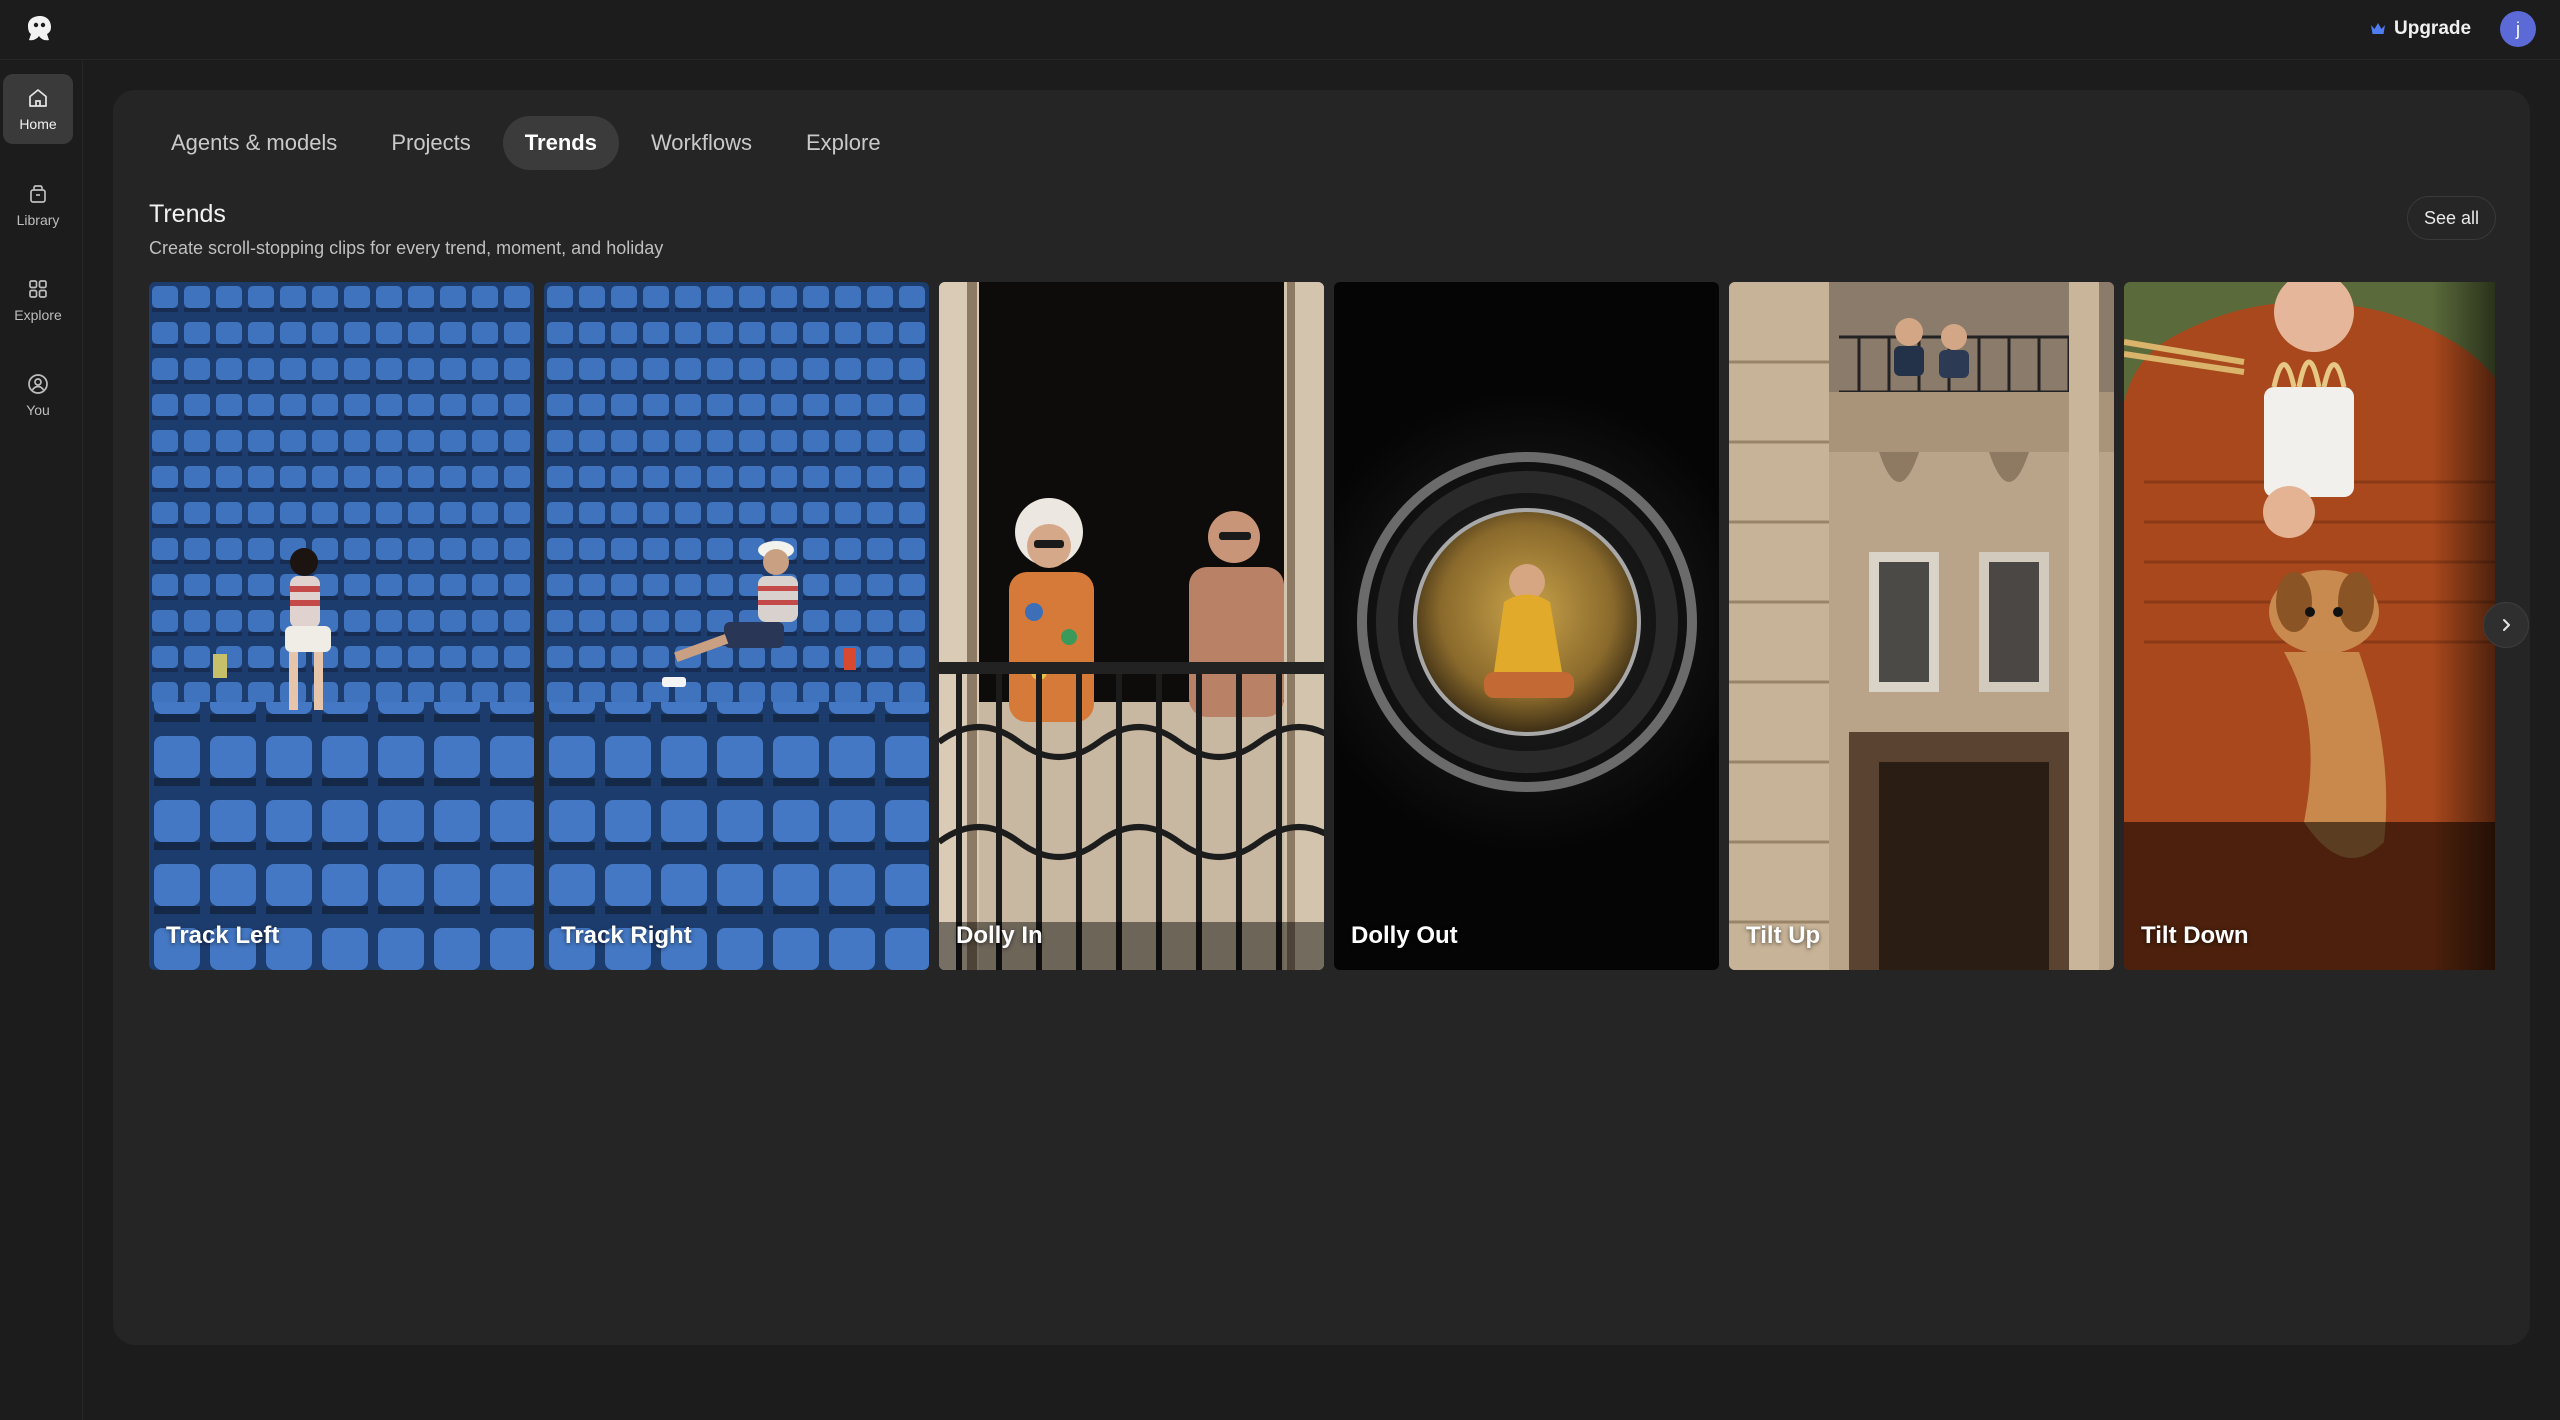  I want to click on user-circle-icon, so click(38, 384).